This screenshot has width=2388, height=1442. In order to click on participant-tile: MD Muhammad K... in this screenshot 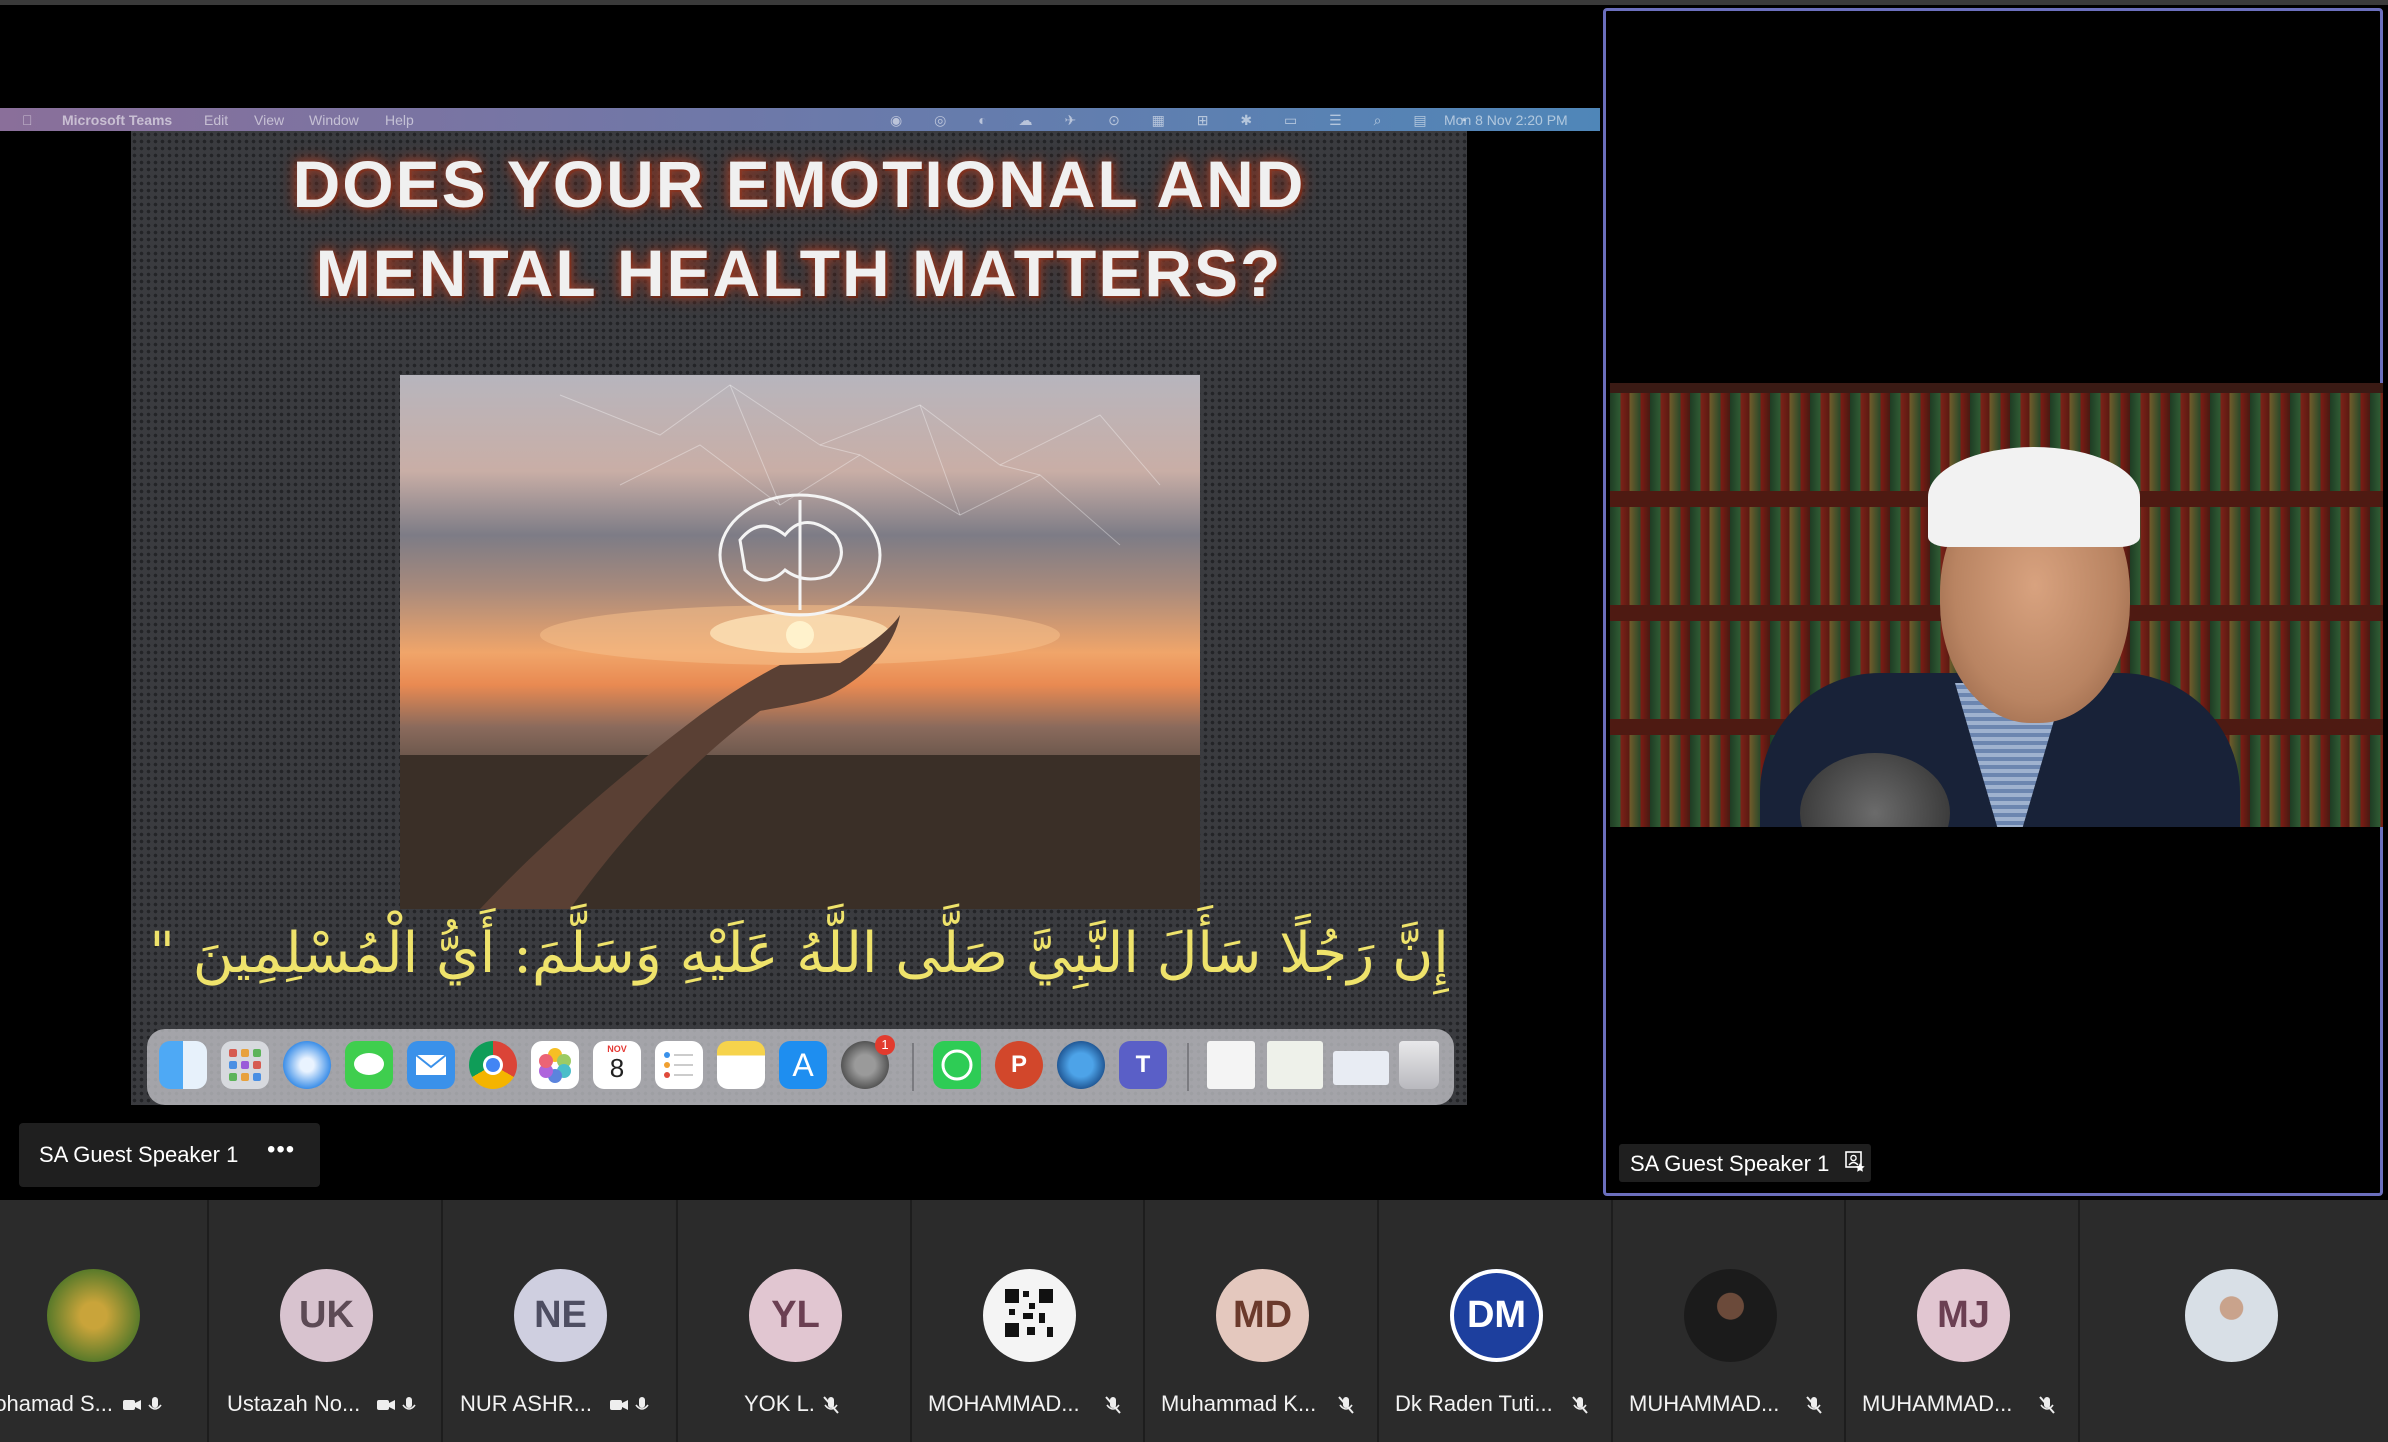, I will do `click(1261, 1321)`.